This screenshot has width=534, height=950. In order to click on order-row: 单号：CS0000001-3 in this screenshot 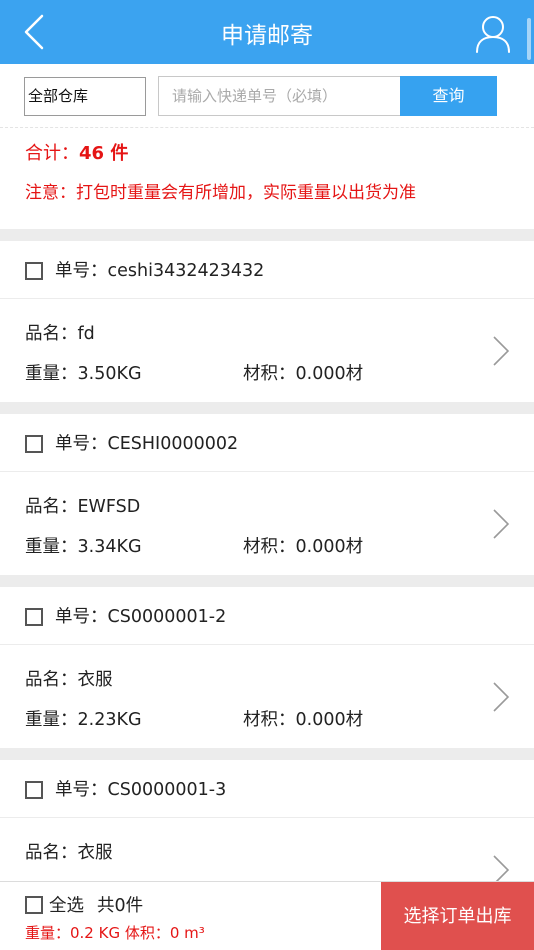, I will do `click(267, 789)`.